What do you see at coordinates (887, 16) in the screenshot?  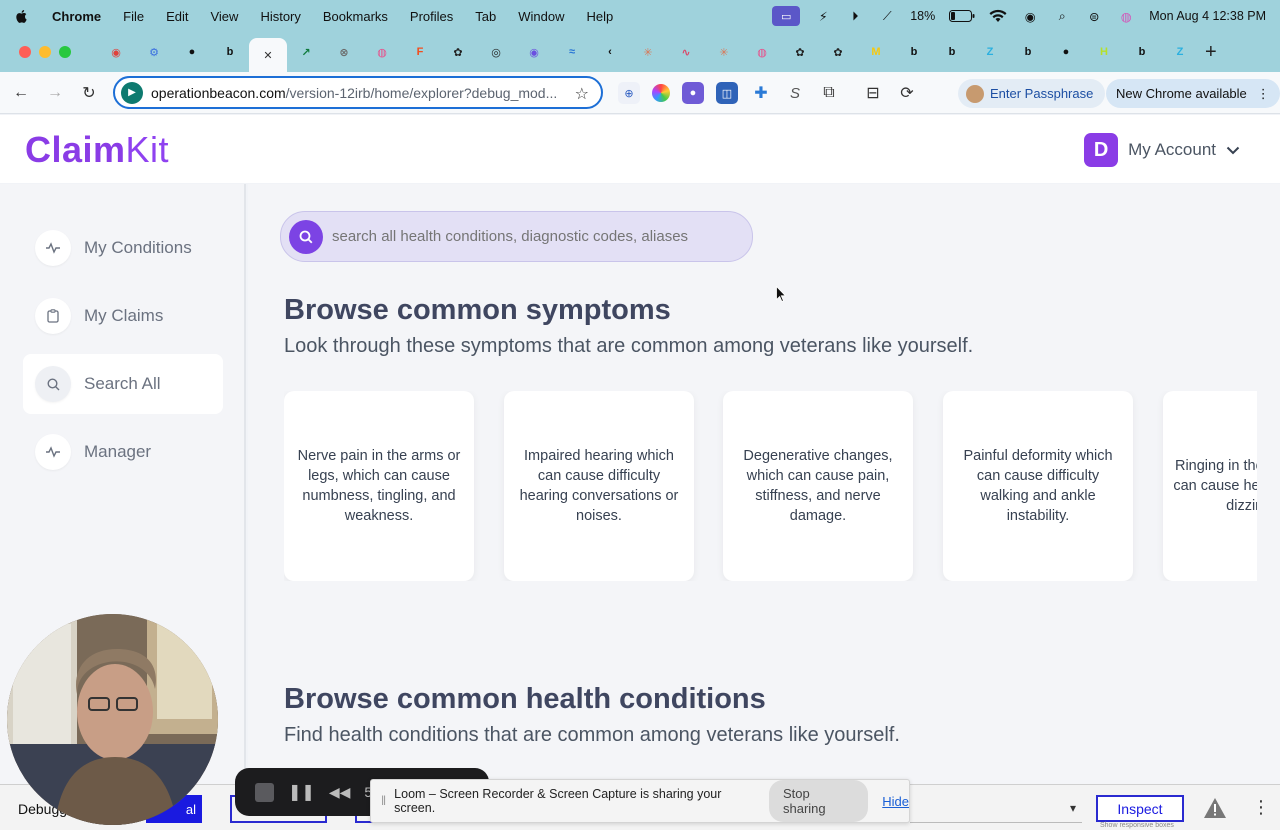 I see `mute-icon: ⟋` at bounding box center [887, 16].